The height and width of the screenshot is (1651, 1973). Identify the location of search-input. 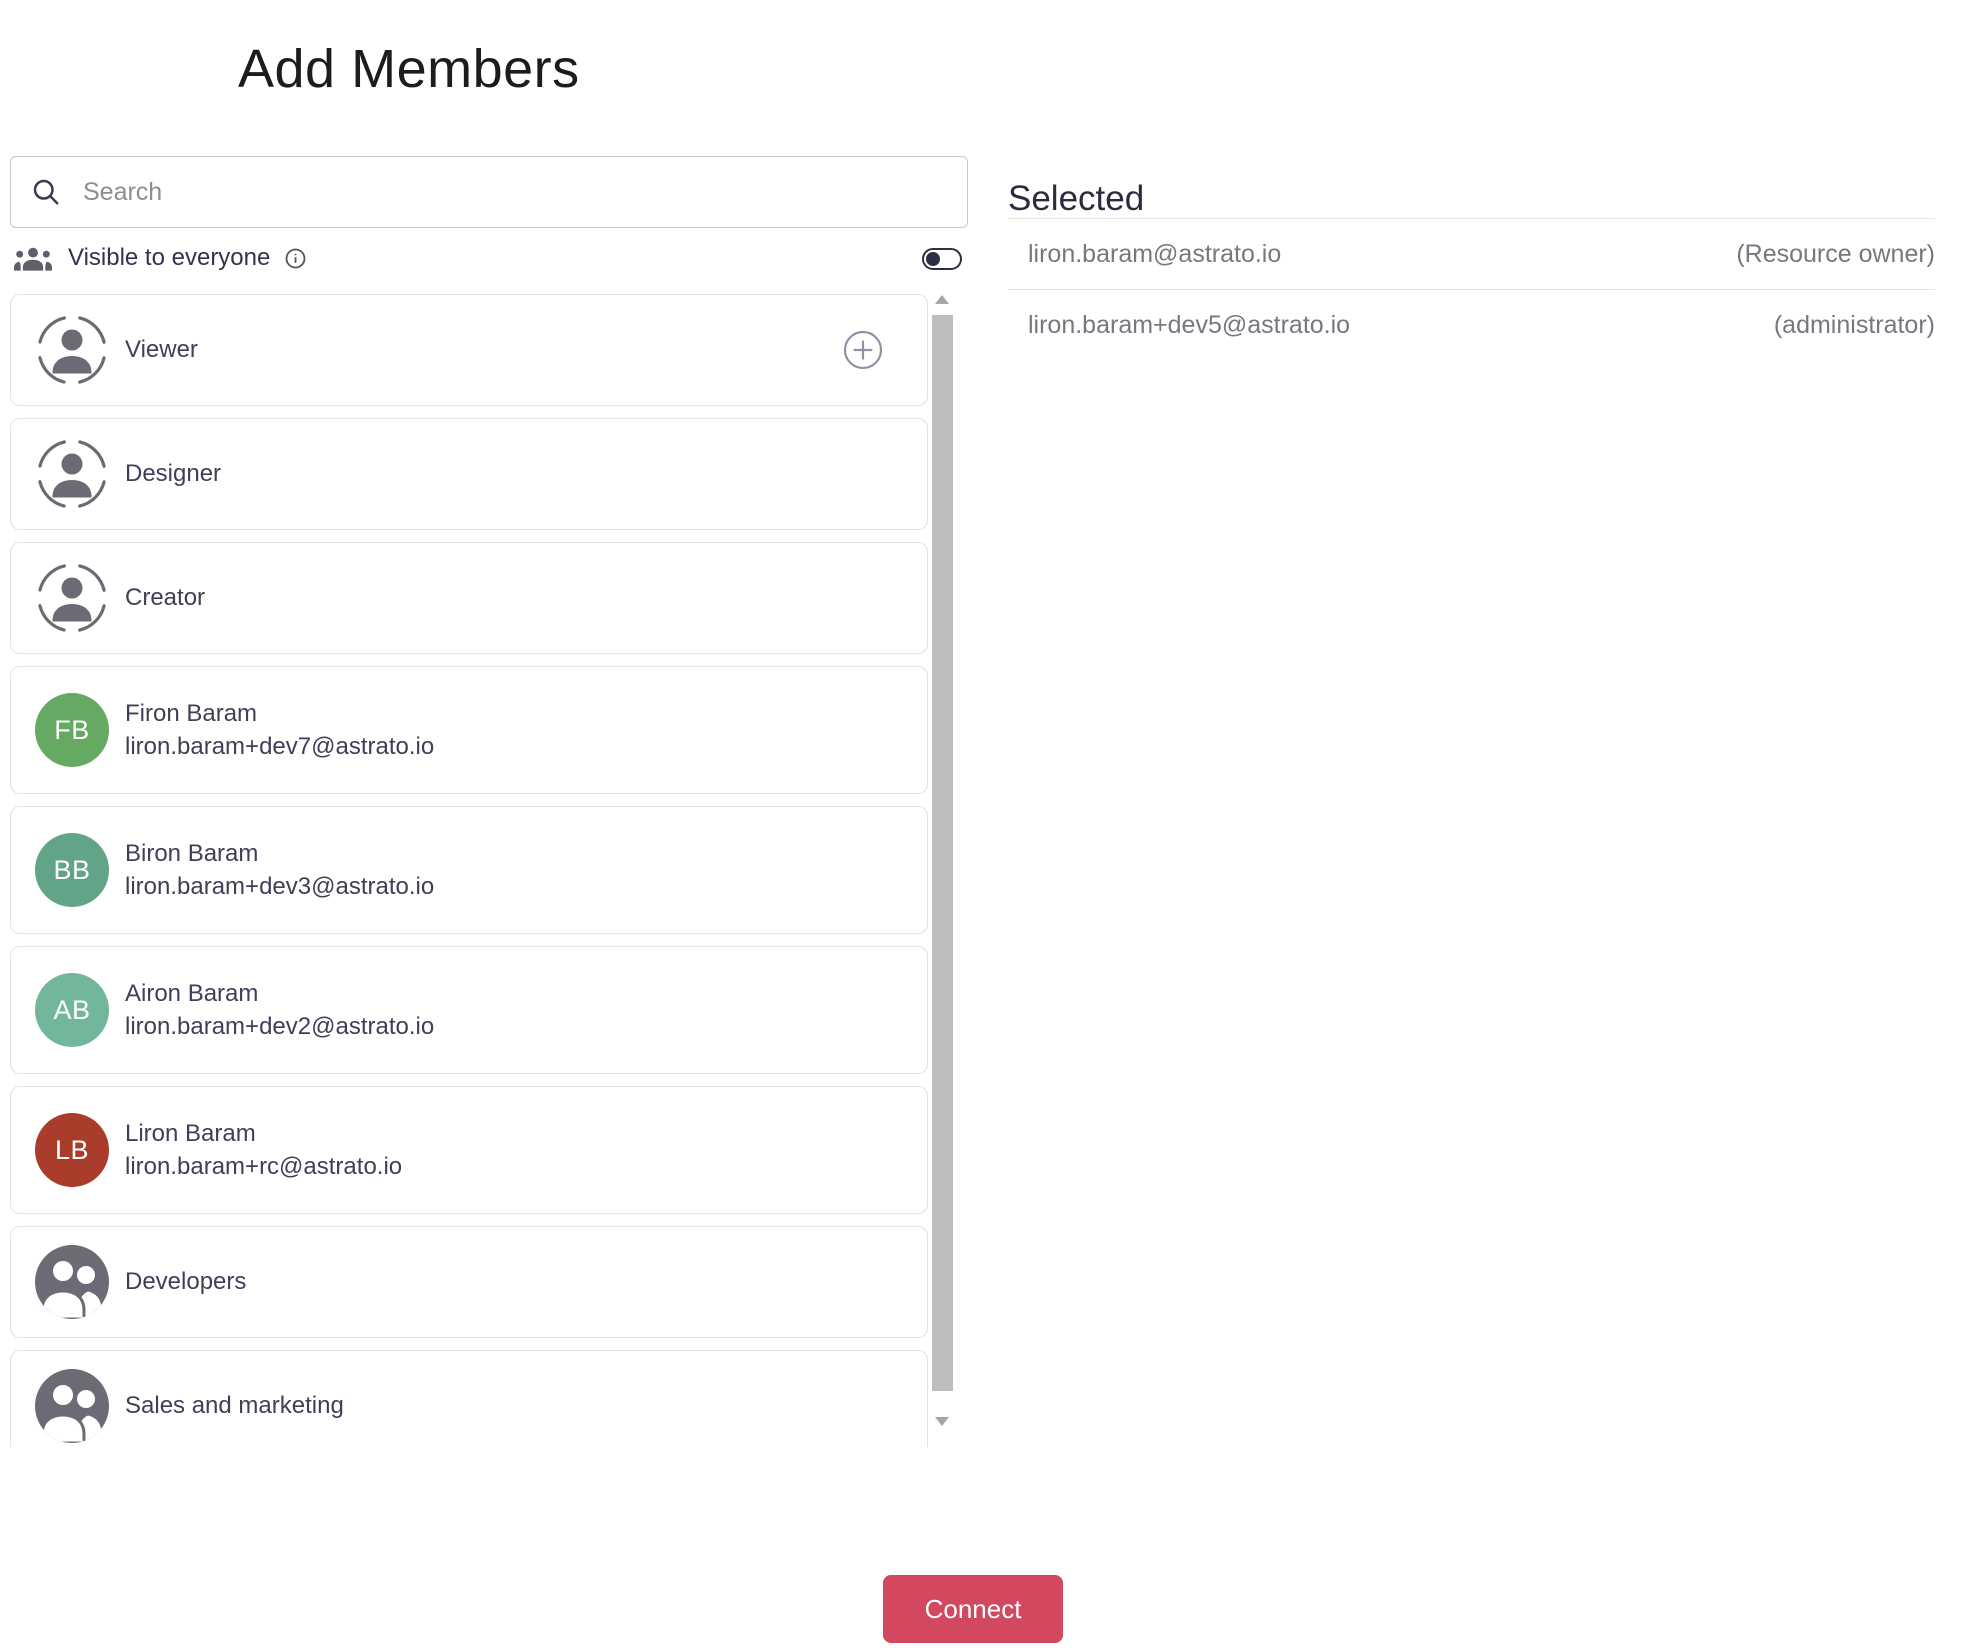
(514, 192).